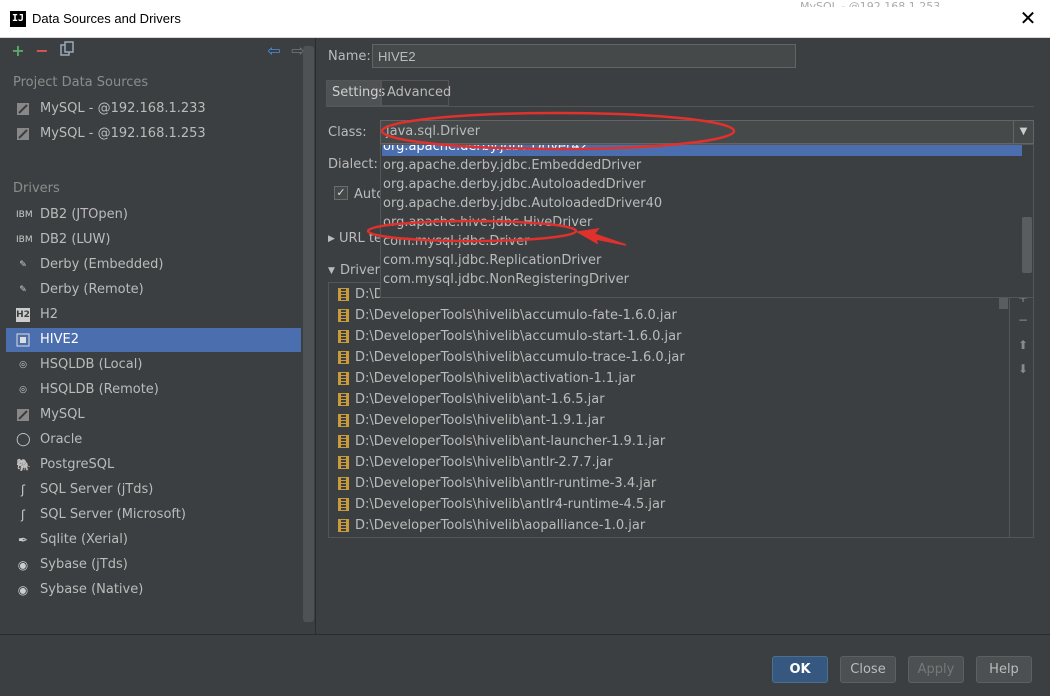  I want to click on project-source-label: MySQL - @192.168.1.233, so click(123, 108).